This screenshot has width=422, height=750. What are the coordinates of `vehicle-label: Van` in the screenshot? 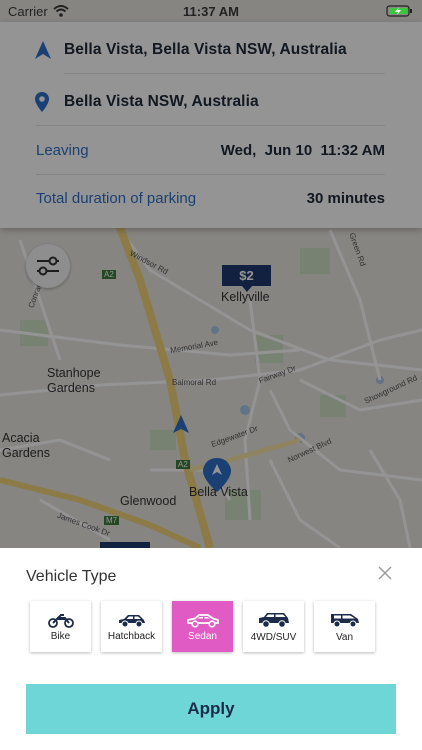 It's located at (344, 637).